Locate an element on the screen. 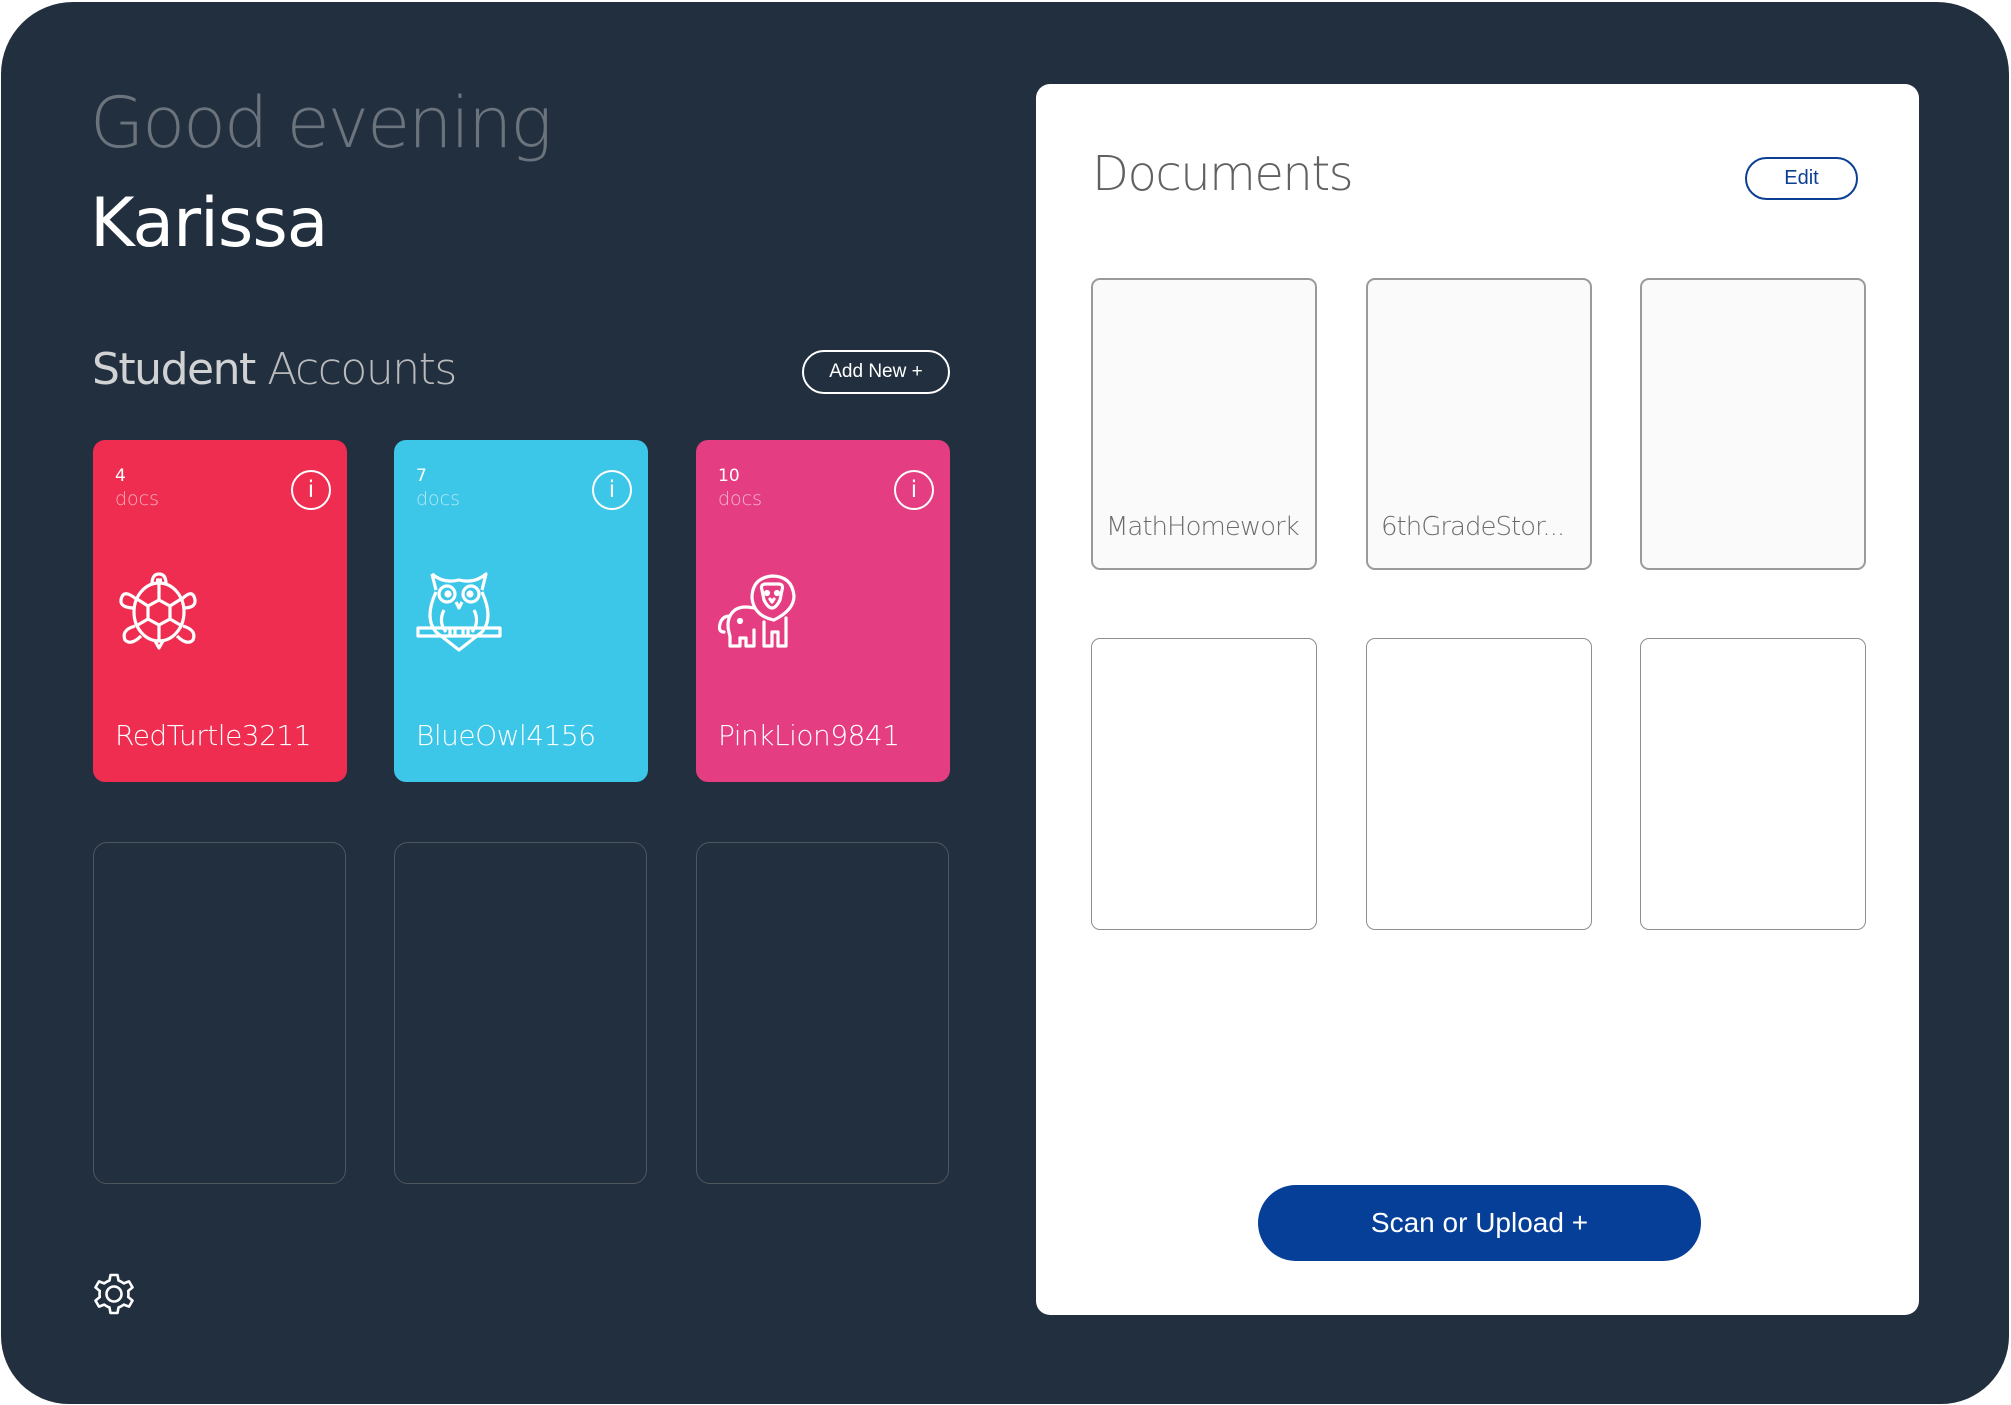 Image resolution: width=2011 pixels, height=1405 pixels. owl-icon is located at coordinates (459, 612).